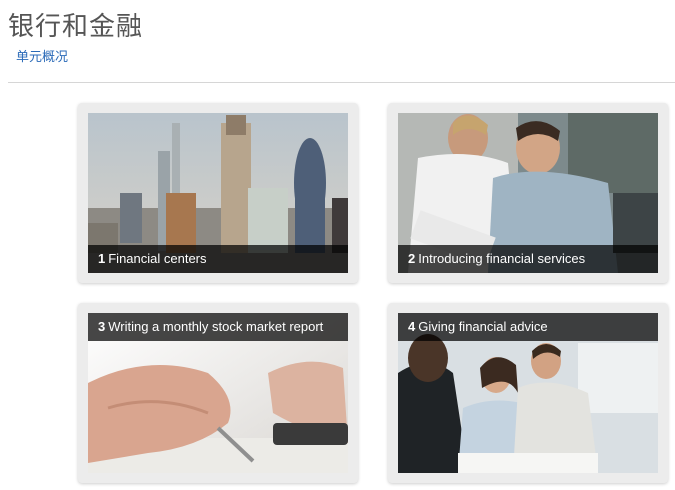 The image size is (675, 490). I want to click on unit-caption: 2 Introducing financial services, so click(528, 259).